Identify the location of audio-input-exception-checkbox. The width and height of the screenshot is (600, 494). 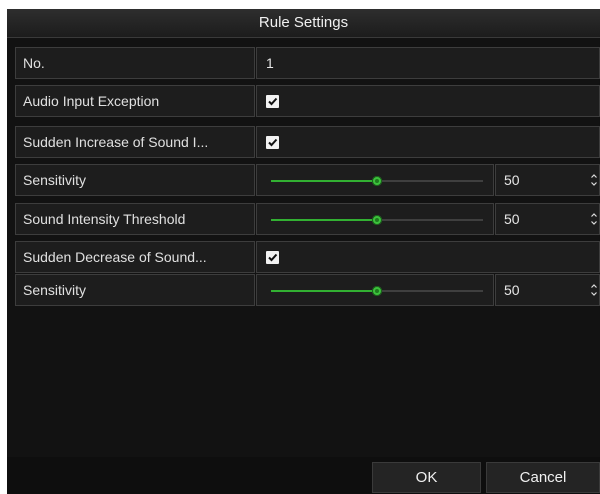
(272, 101).